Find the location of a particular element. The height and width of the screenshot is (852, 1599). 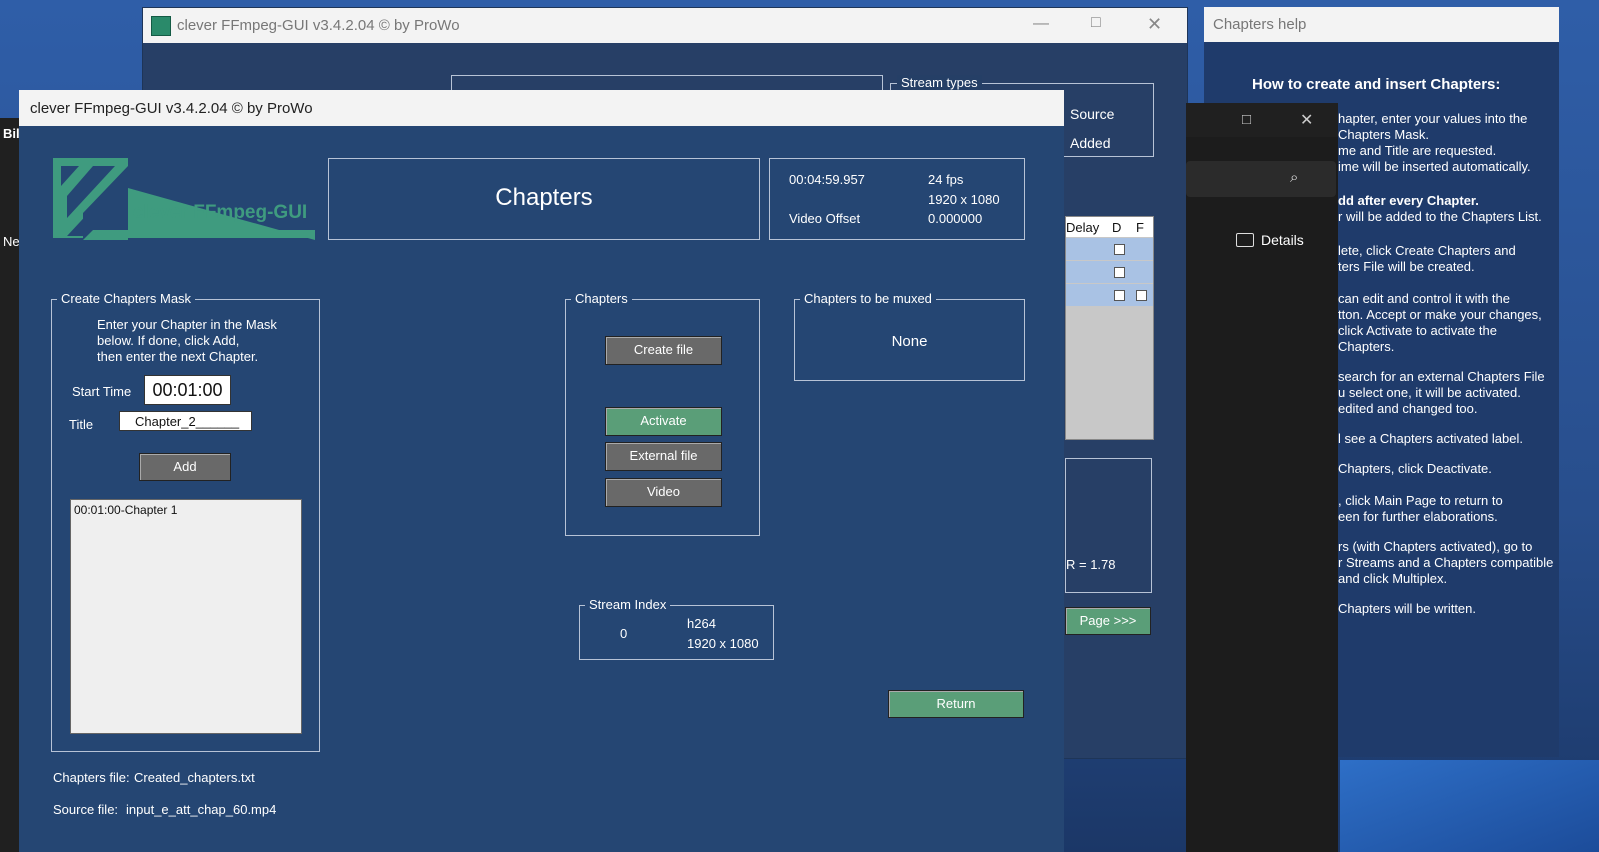

checkbox-f is located at coordinates (1141, 295).